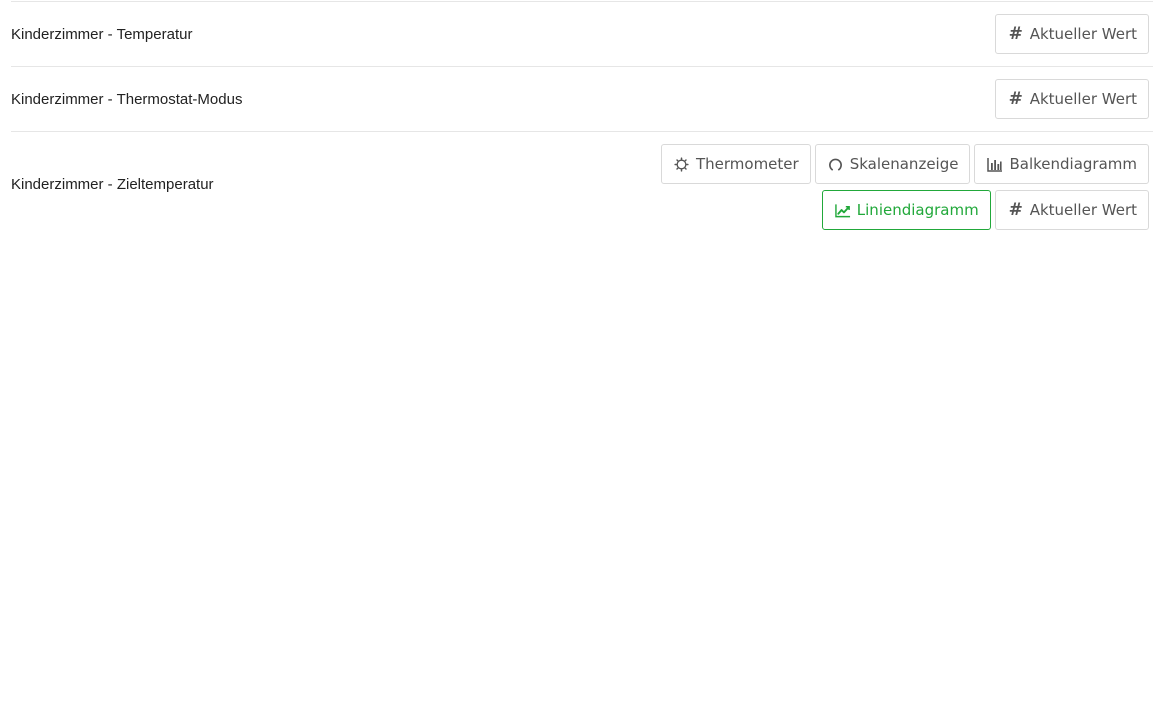  I want to click on line-chart-button: Liniendiagramm, so click(906, 210).